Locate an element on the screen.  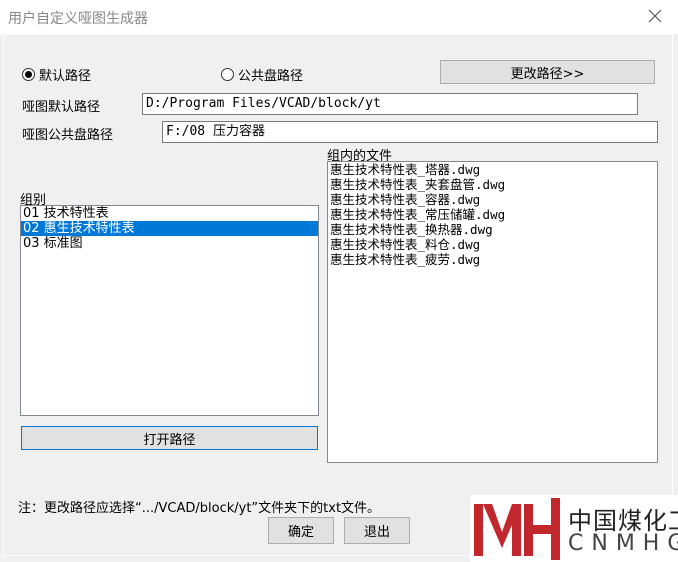
radio-default-indicator is located at coordinates (28, 74).